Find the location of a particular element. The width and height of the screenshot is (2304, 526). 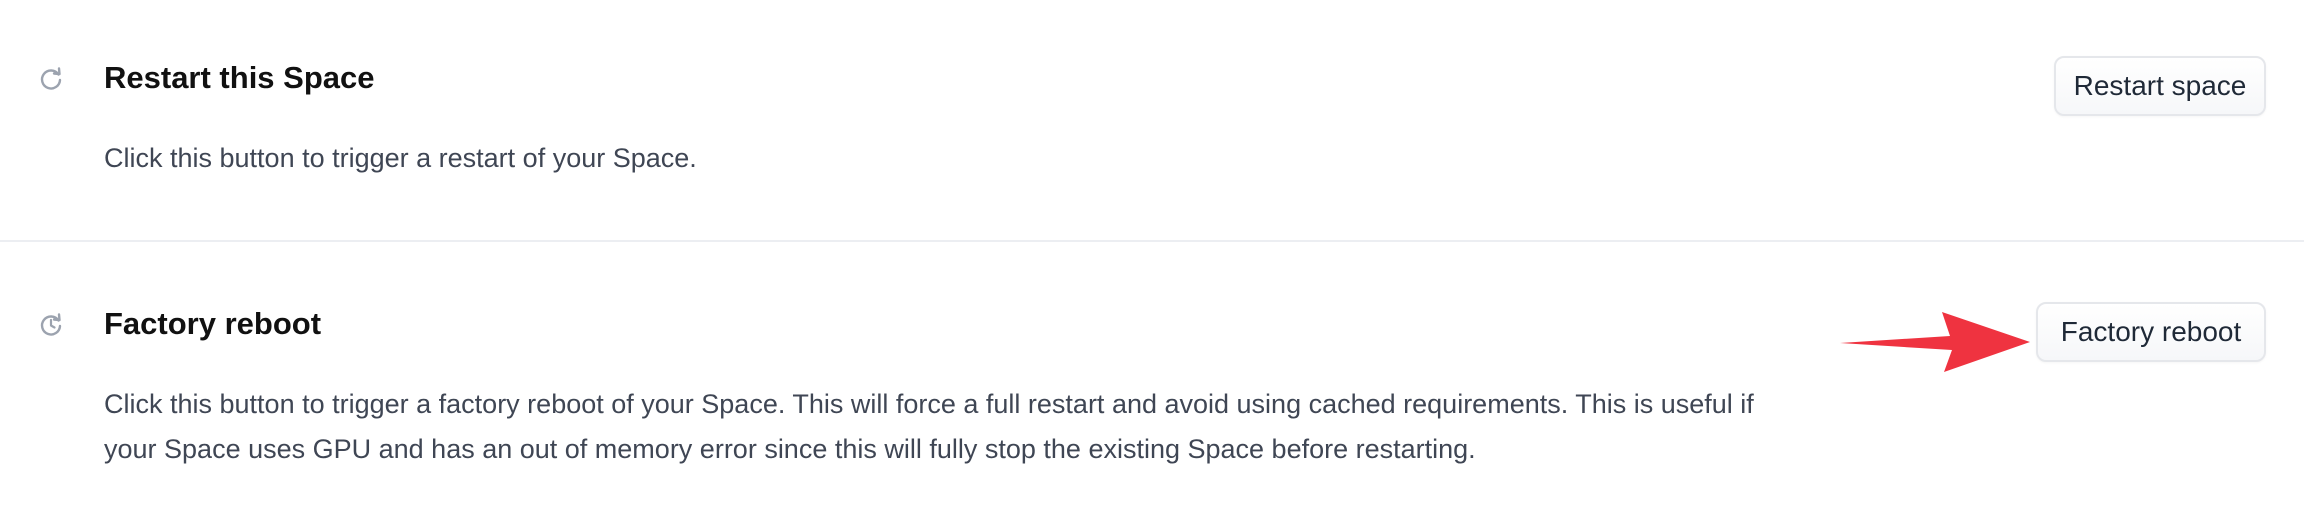

restart-space-button: Restart space is located at coordinates (2160, 86).